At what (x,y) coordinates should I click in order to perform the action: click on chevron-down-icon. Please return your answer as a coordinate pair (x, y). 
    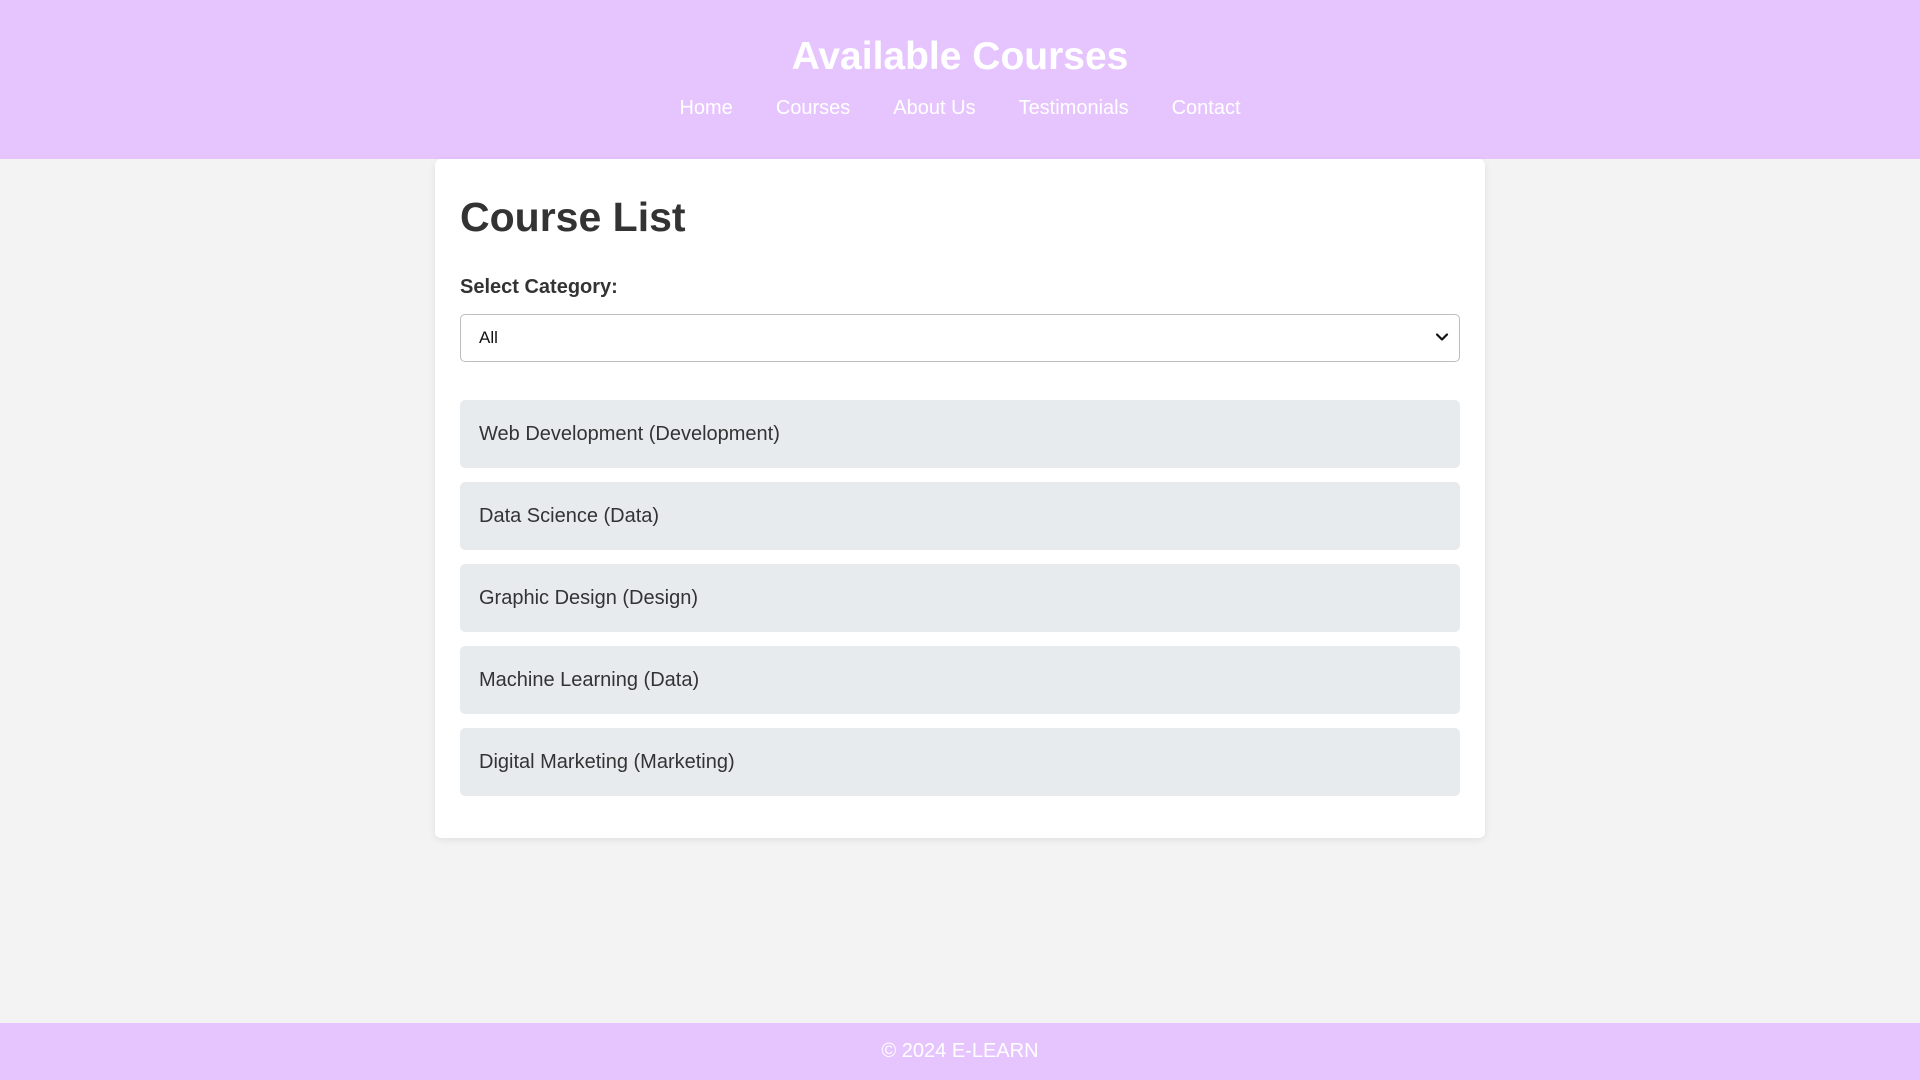
    Looking at the image, I should click on (1442, 337).